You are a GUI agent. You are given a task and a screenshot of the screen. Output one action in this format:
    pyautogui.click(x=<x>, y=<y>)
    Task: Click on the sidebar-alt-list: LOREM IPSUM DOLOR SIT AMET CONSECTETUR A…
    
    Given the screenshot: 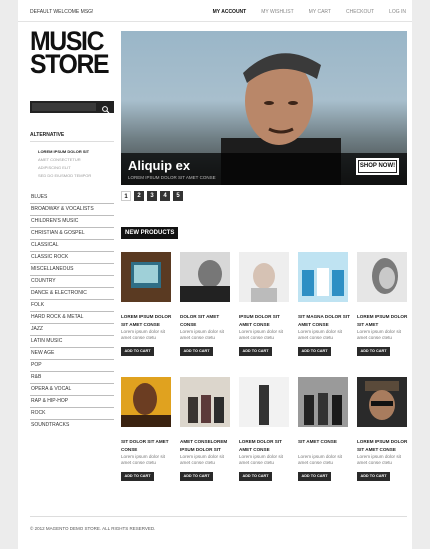 What is the action you would take?
    pyautogui.click(x=64, y=164)
    